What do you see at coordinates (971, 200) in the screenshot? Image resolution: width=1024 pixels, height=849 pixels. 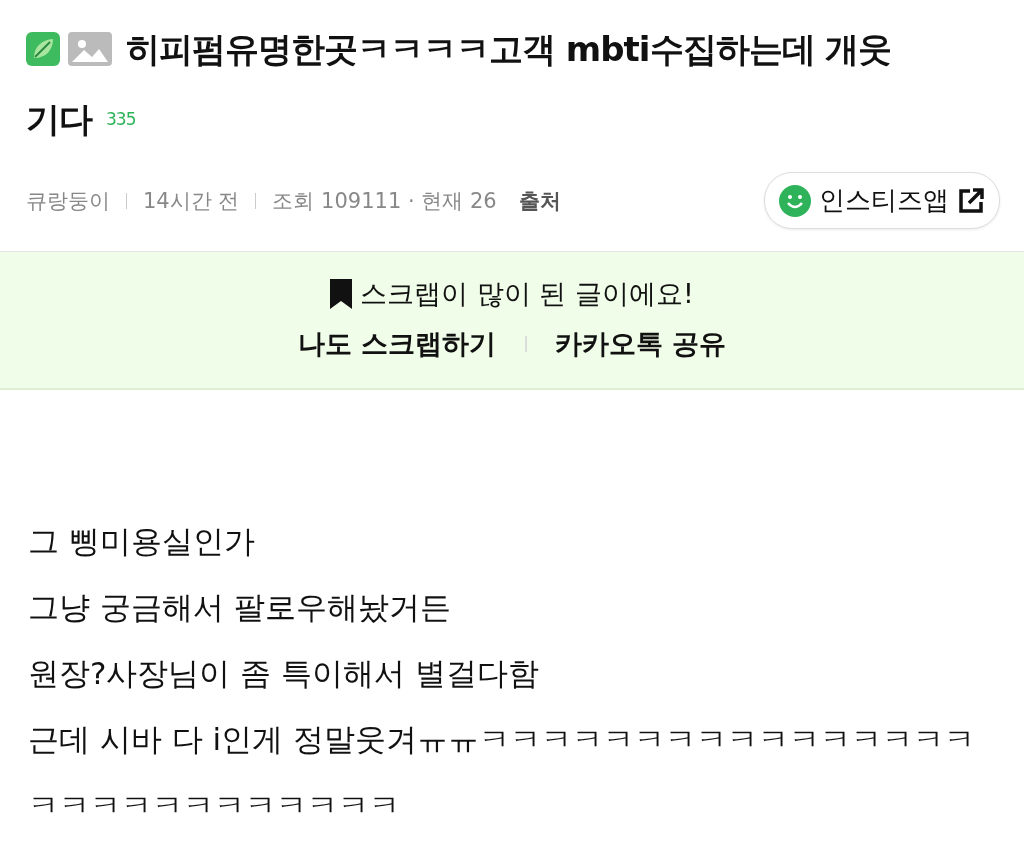 I see `external-link-icon` at bounding box center [971, 200].